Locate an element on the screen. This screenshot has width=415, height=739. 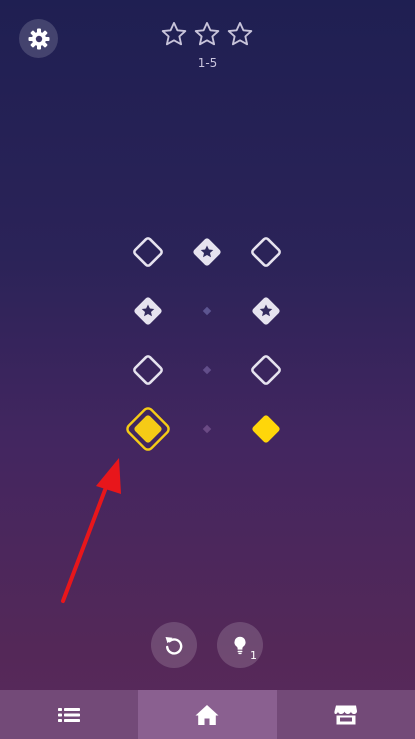
hint-count: 1 is located at coordinates (253, 655).